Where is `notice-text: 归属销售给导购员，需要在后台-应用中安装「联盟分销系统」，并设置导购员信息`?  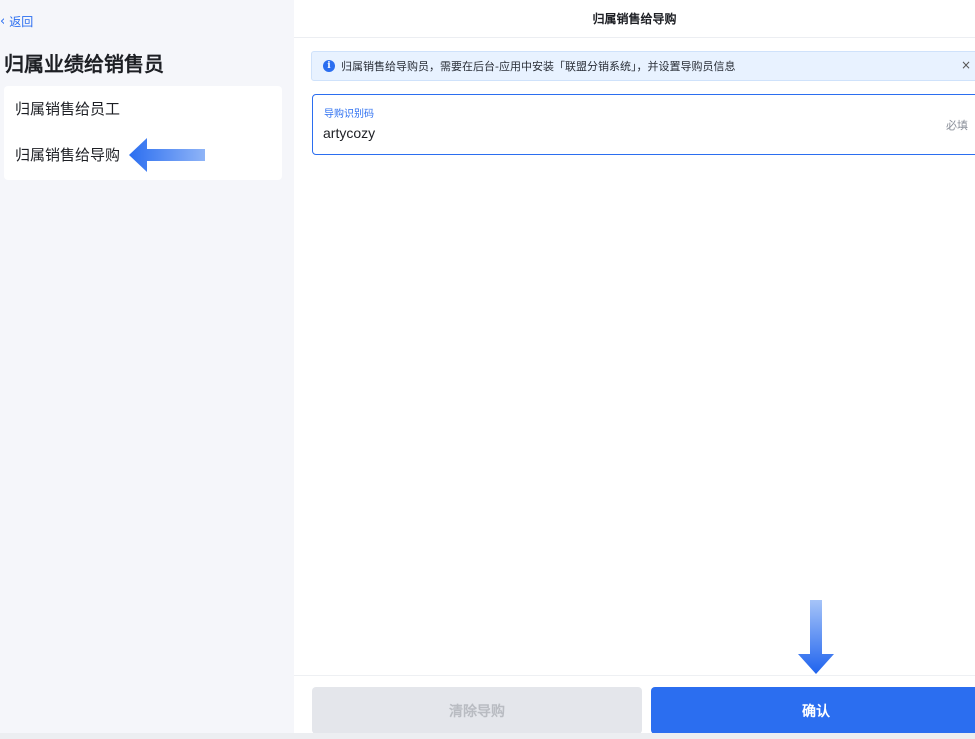
notice-text: 归属销售给导购员，需要在后台-应用中安装「联盟分销系统」，并设置导购员信息 is located at coordinates (538, 66).